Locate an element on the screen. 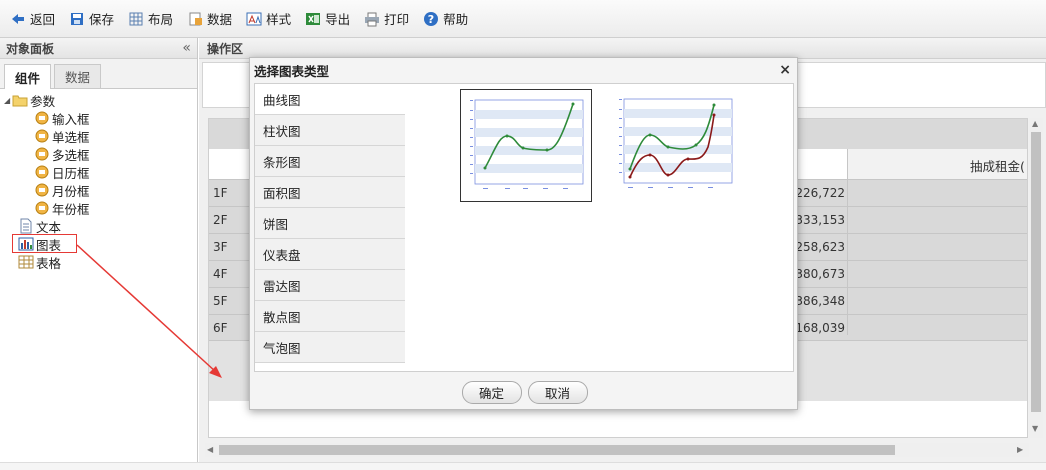  chart-type-radar: 雷达图 is located at coordinates (330, 285).